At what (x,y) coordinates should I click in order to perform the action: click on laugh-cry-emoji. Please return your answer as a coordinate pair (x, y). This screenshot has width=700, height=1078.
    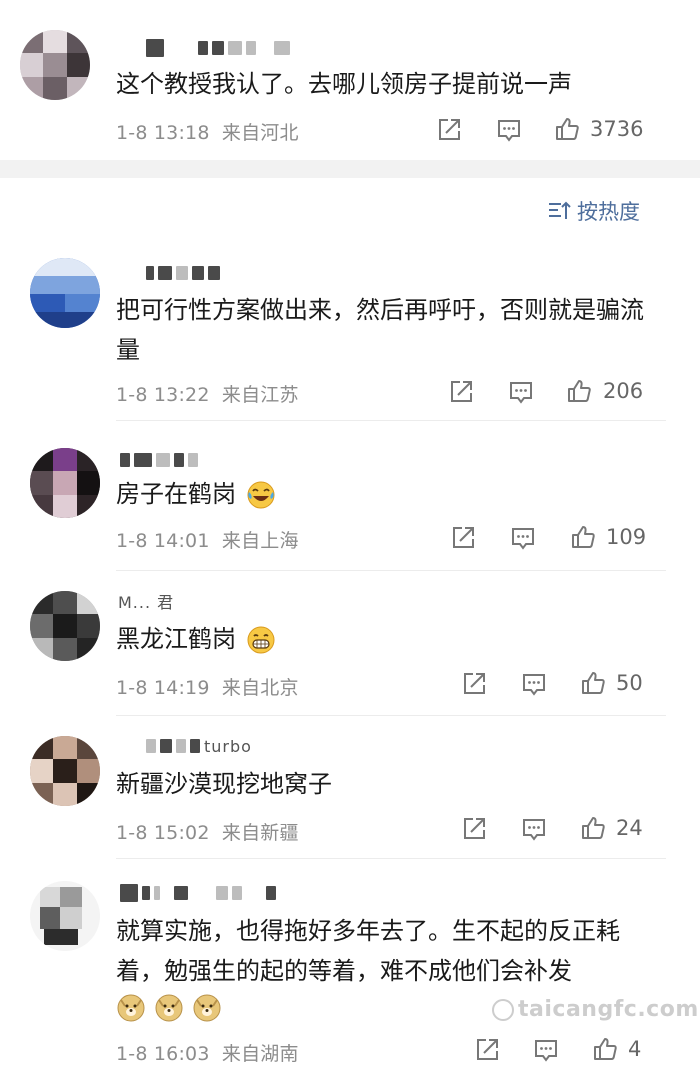
    Looking at the image, I should click on (261, 495).